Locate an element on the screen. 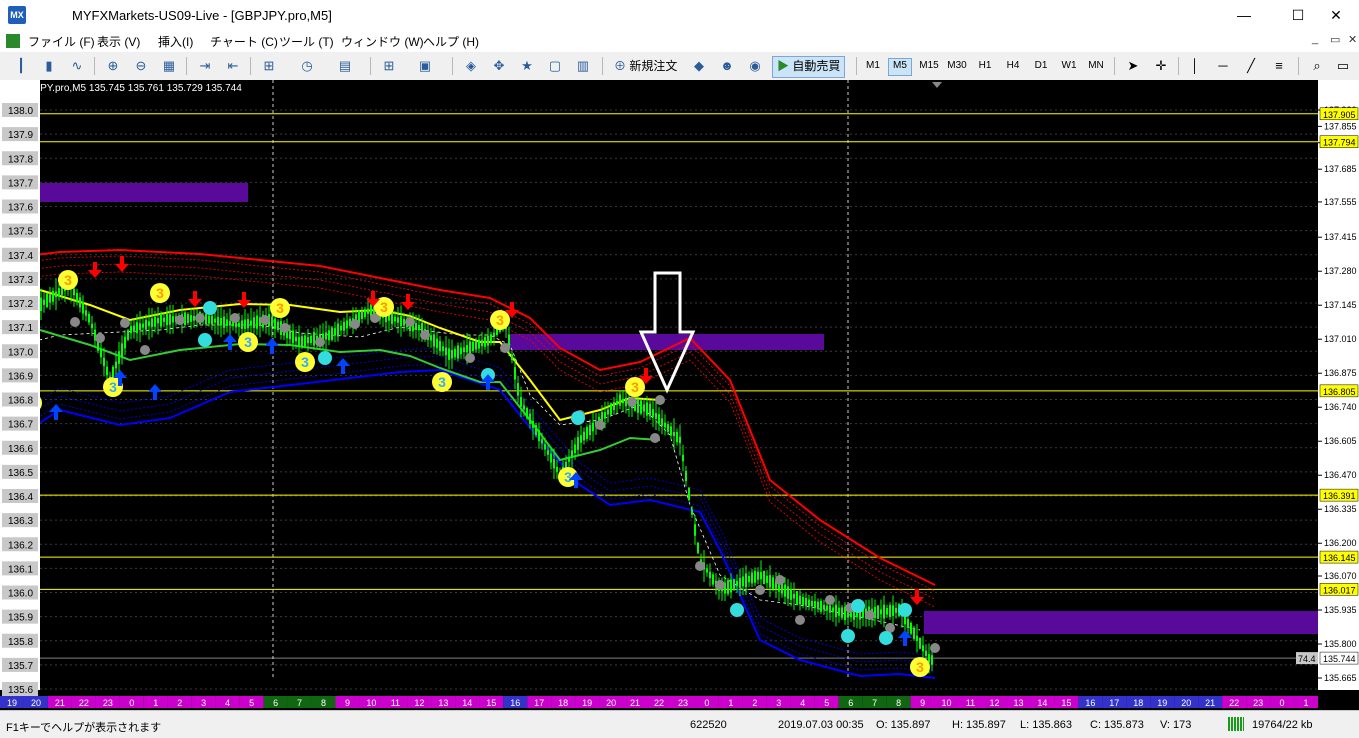 The width and height of the screenshot is (1359, 738). vertical-line-icon: │ is located at coordinates (1195, 66).